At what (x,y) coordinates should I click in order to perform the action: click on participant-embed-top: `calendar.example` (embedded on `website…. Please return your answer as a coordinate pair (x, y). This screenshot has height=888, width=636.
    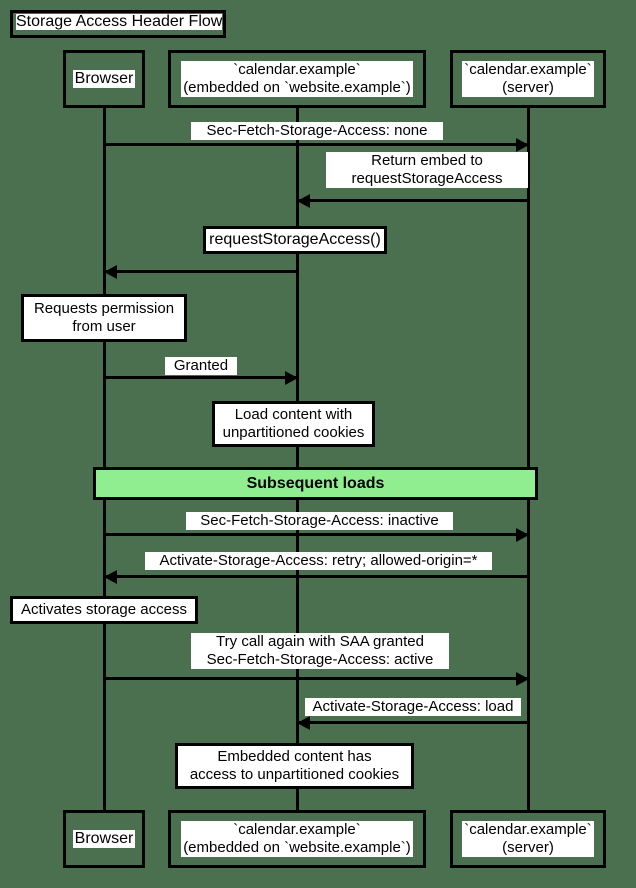
    Looking at the image, I should click on (297, 79).